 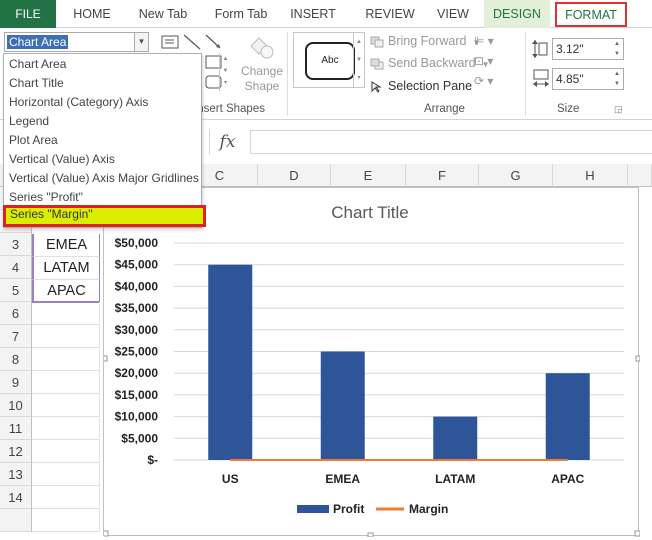 I want to click on arrange-dropdowns: ⊫ ▾ ⊡ ▾ ⟳ ▾, so click(x=484, y=61).